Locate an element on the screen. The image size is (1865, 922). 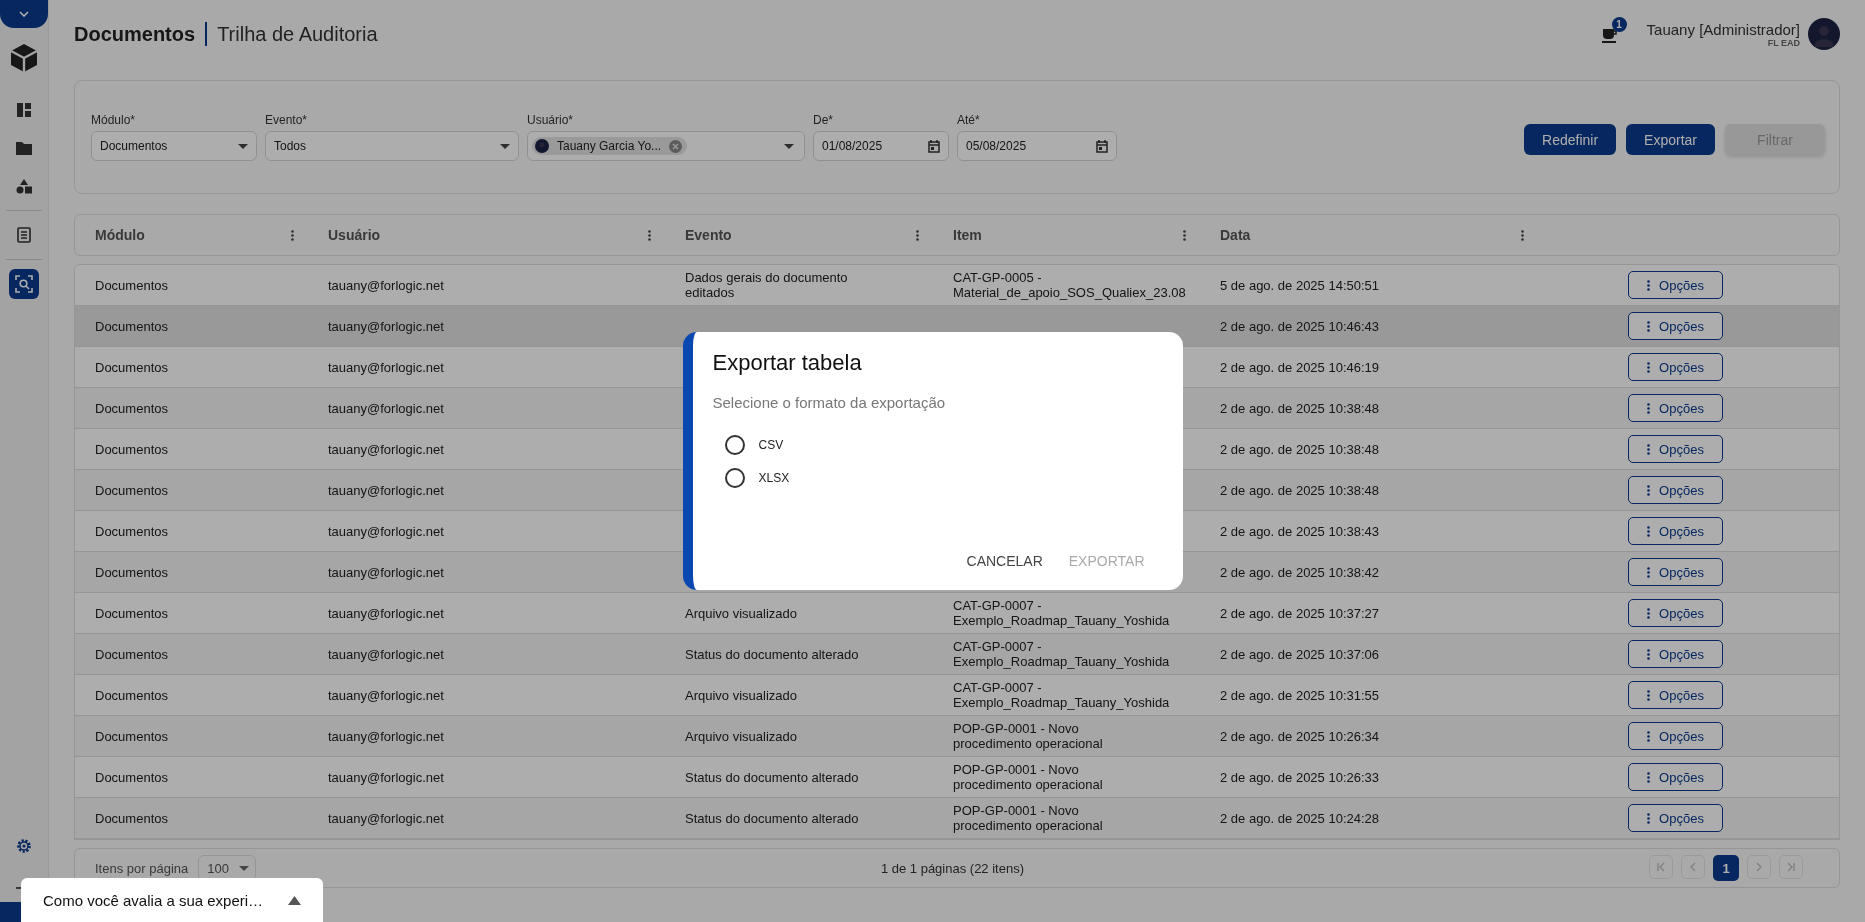
module-title: Documentos is located at coordinates (135, 34).